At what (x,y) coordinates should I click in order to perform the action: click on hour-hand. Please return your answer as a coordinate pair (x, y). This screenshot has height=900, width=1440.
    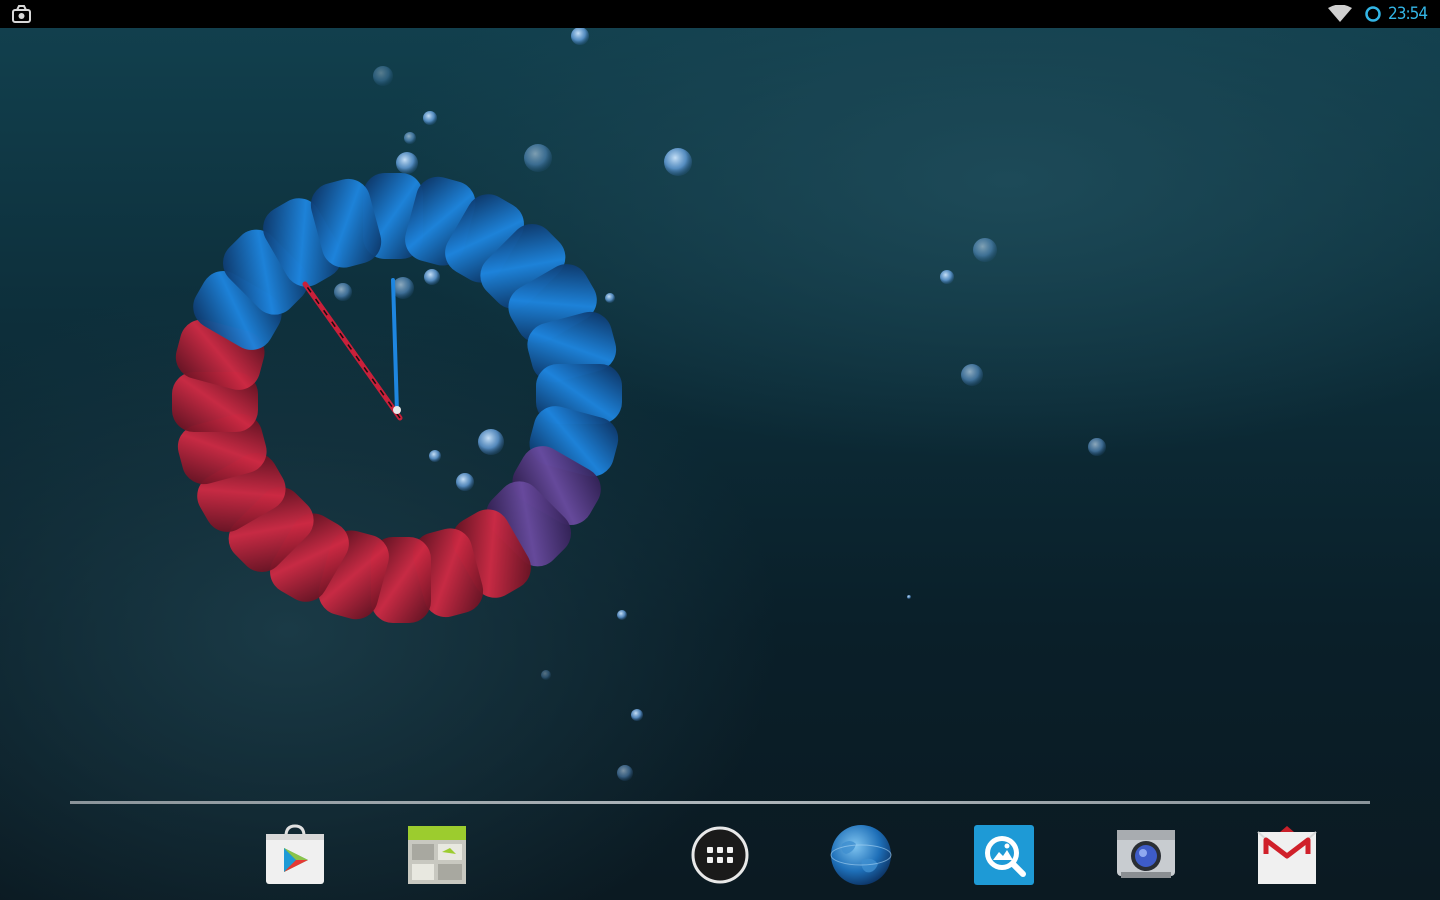
    Looking at the image, I should click on (352, 351).